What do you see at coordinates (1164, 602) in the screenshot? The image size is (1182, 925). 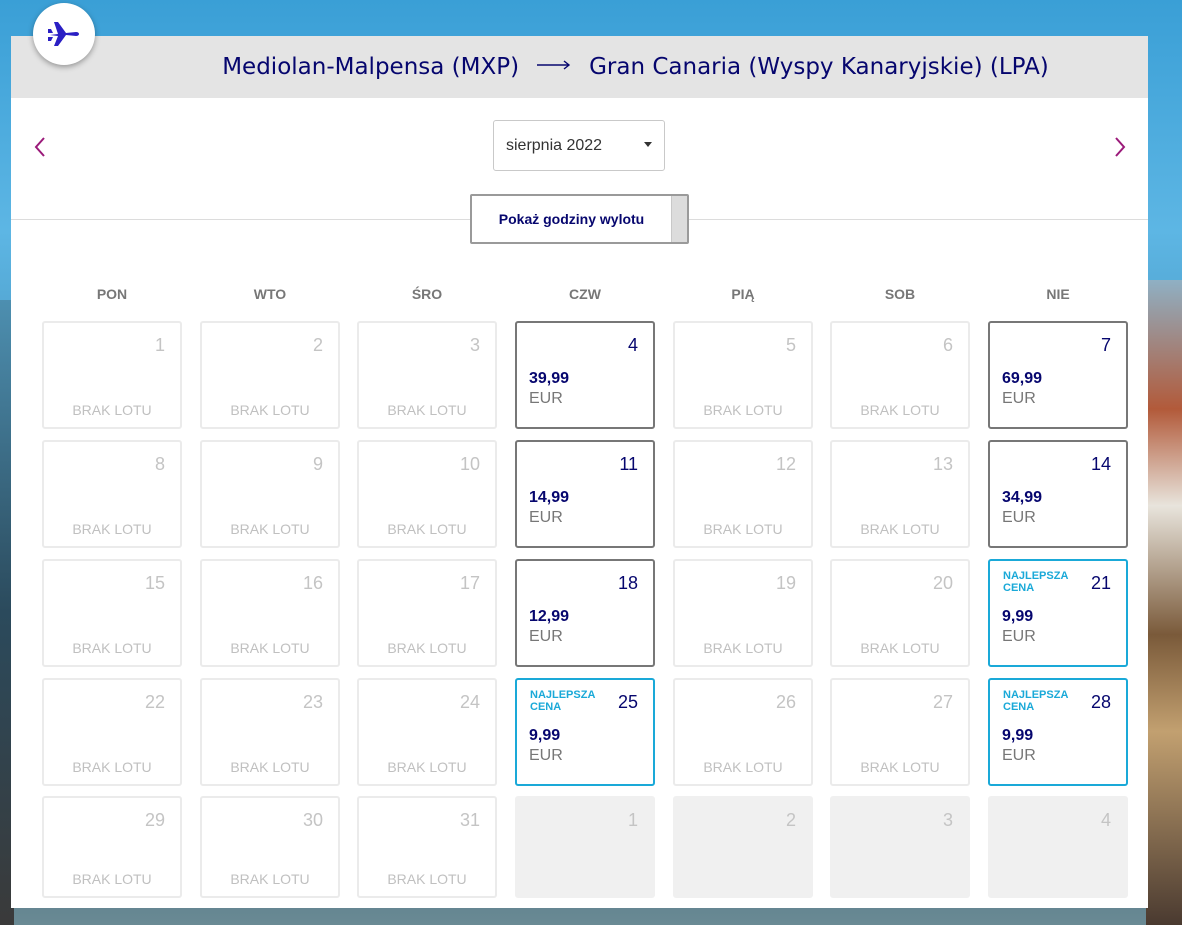 I see `background-photo-right` at bounding box center [1164, 602].